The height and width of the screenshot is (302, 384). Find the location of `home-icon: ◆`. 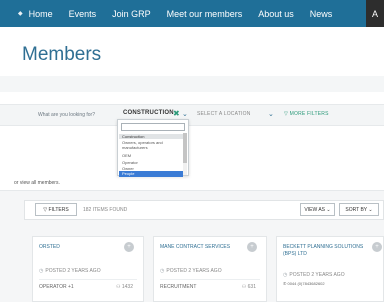

home-icon: ◆ is located at coordinates (20, 14).